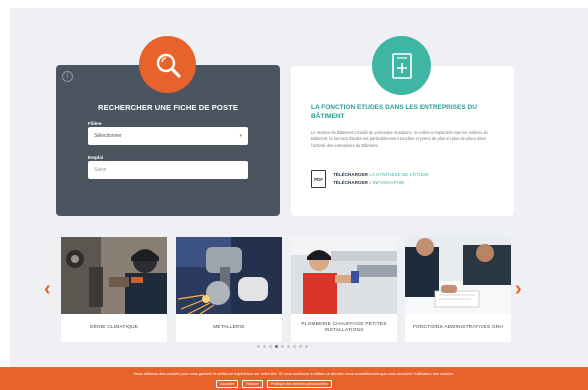  I want to click on info-icon: i, so click(67, 76).